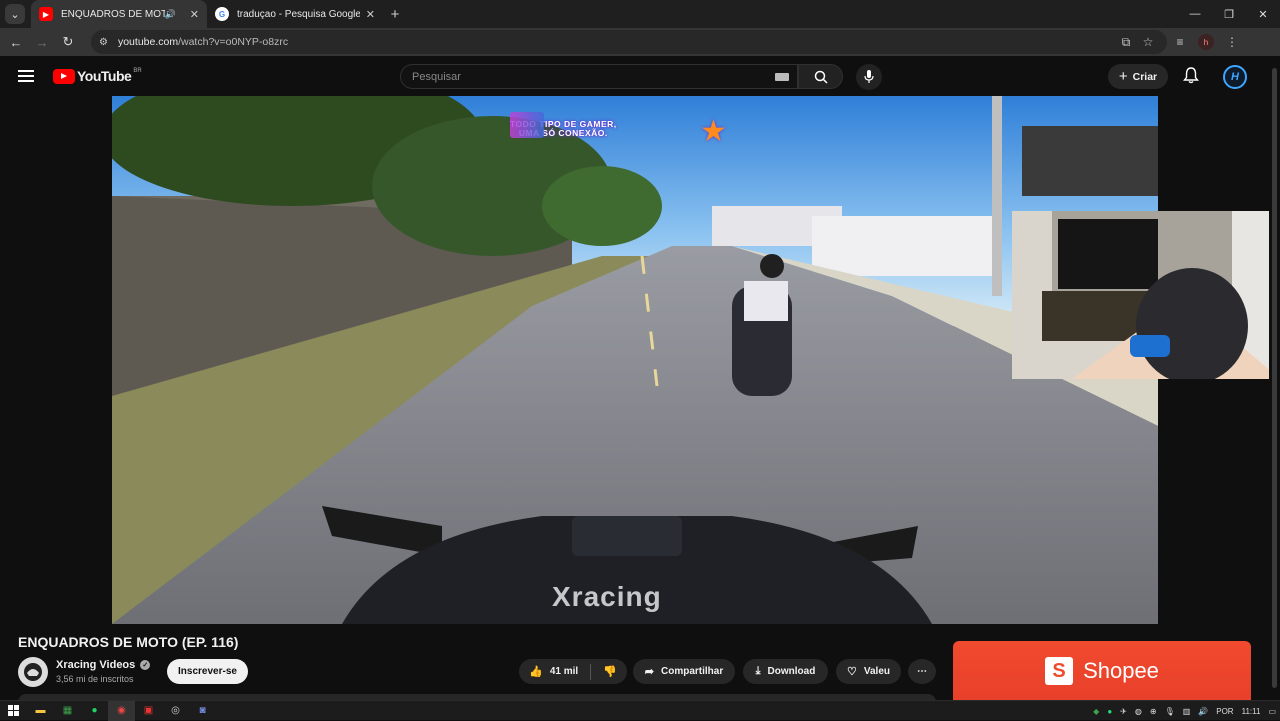  I want to click on region-code: BR, so click(137, 71).